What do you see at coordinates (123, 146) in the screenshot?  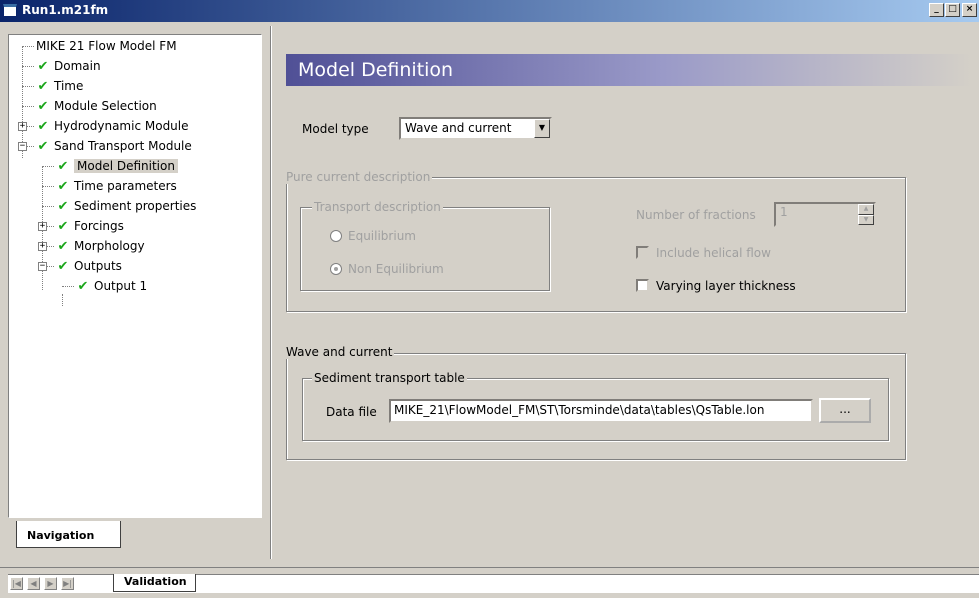 I see `tree-item-label: Sand Transport Module` at bounding box center [123, 146].